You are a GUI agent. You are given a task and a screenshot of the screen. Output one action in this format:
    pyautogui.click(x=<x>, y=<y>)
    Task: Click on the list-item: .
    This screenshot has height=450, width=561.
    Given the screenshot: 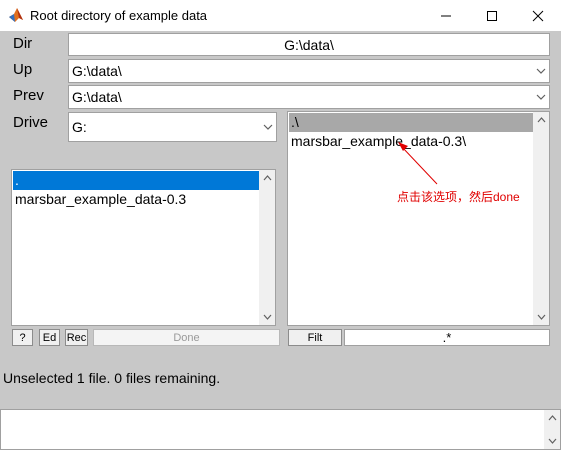 What is the action you would take?
    pyautogui.click(x=136, y=180)
    